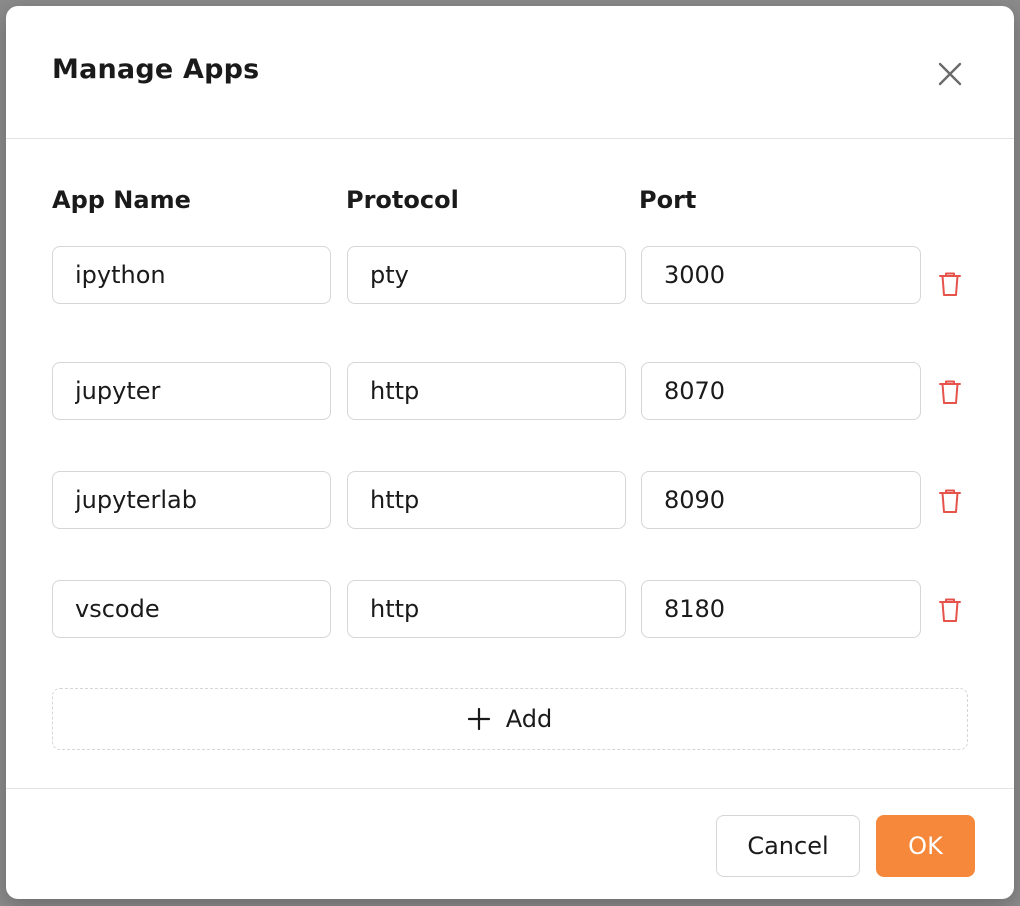  I want to click on close-button, so click(950, 74).